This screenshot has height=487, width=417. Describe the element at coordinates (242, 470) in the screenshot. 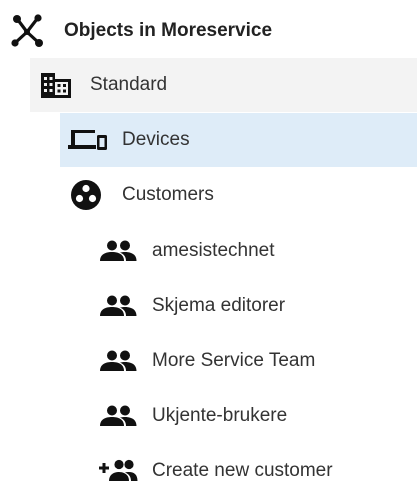

I see `create-customer-label: Create new customer` at that location.